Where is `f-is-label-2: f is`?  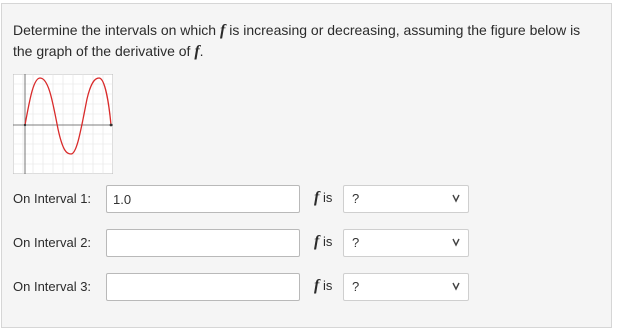 f-is-label-2: f is is located at coordinates (323, 242).